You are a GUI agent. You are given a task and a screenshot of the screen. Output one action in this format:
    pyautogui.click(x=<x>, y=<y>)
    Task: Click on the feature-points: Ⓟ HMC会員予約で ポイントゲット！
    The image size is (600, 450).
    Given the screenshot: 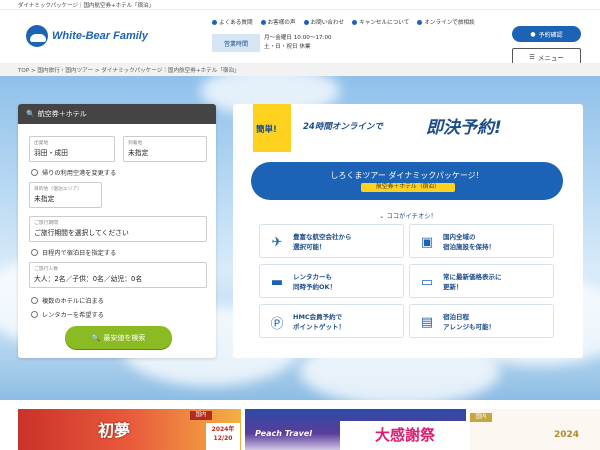 What is the action you would take?
    pyautogui.click(x=331, y=321)
    